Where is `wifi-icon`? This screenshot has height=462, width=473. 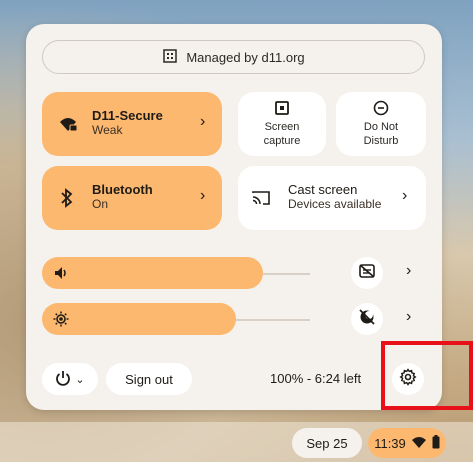
wifi-icon is located at coordinates (418, 443).